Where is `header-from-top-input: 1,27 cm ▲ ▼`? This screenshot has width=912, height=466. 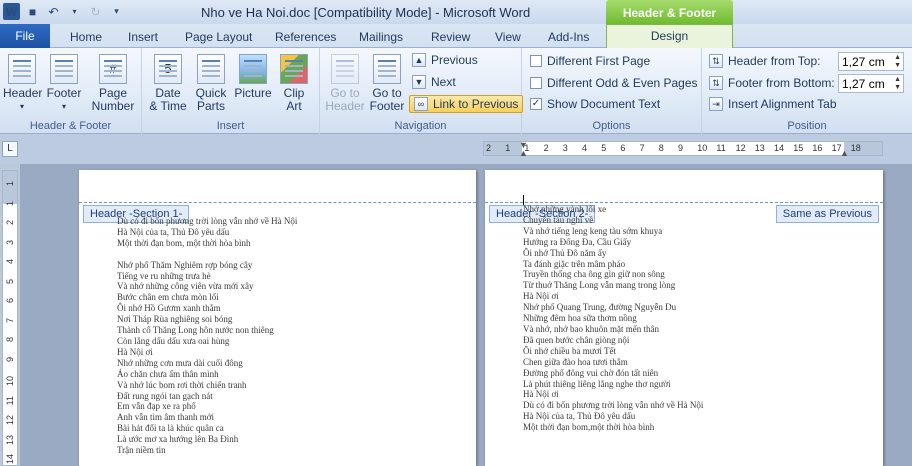
header-from-top-input: 1,27 cm ▲ ▼ is located at coordinates (871, 61).